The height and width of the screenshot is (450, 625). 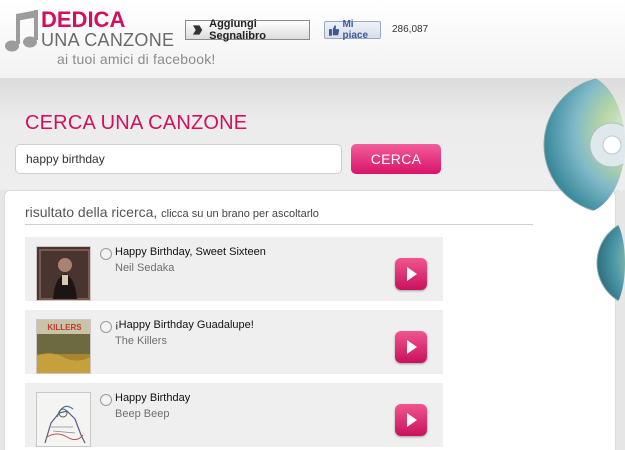 I want to click on song-artist: Beep Beep, so click(x=142, y=414).